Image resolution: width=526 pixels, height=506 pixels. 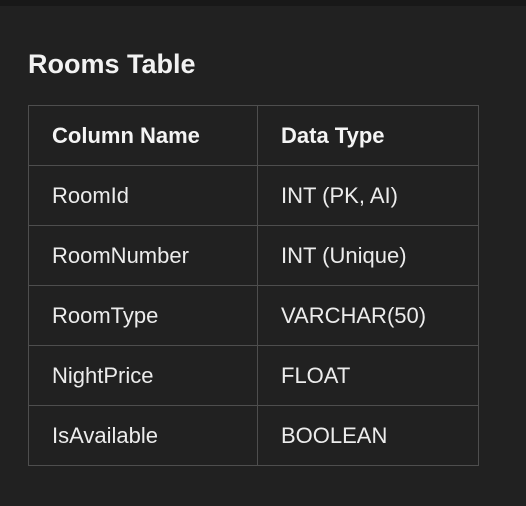 What do you see at coordinates (143, 255) in the screenshot?
I see `column-name-cell: RoomNumber` at bounding box center [143, 255].